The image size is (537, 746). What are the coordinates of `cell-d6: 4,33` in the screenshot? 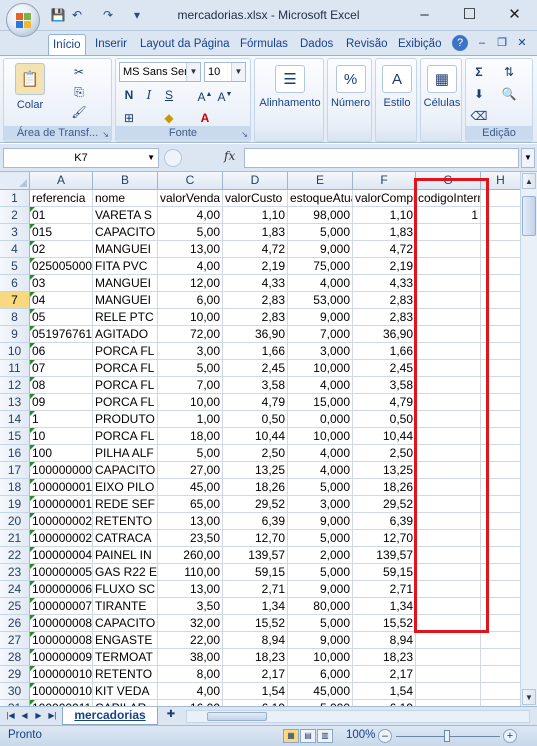 It's located at (255, 283).